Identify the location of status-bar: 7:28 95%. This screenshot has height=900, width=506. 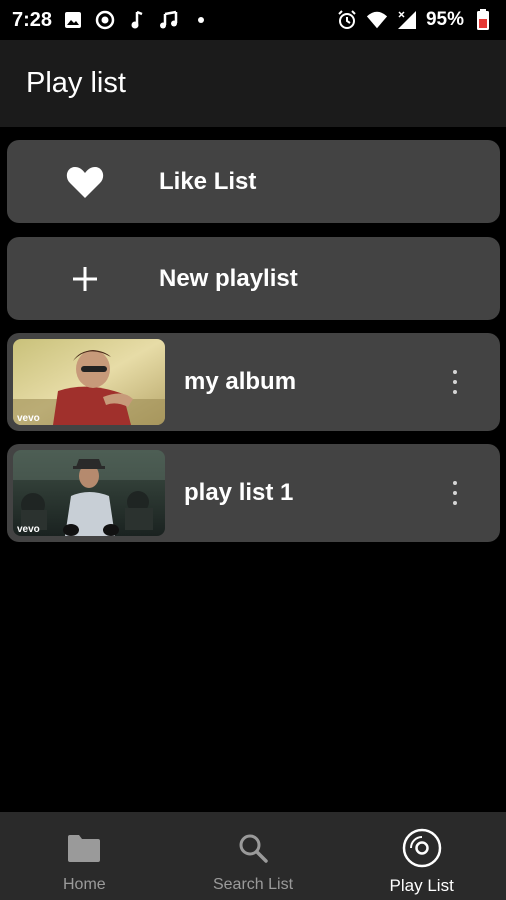
(253, 20).